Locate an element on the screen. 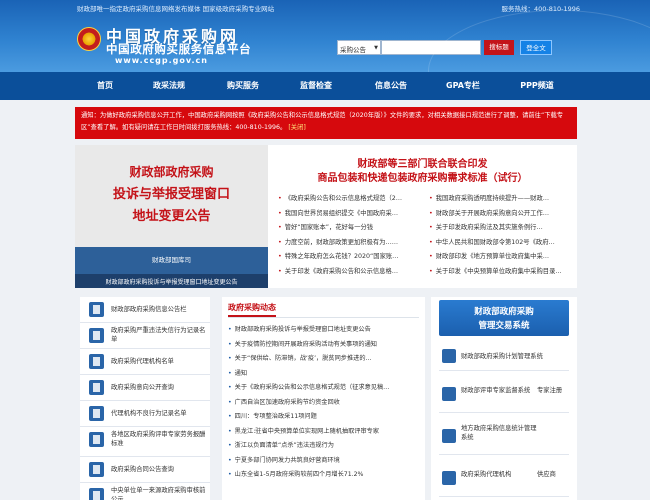 This screenshot has width=650, height=500. side-item-label: 各地区政府采购评审专家劳务报酬标准 is located at coordinates (158, 439).